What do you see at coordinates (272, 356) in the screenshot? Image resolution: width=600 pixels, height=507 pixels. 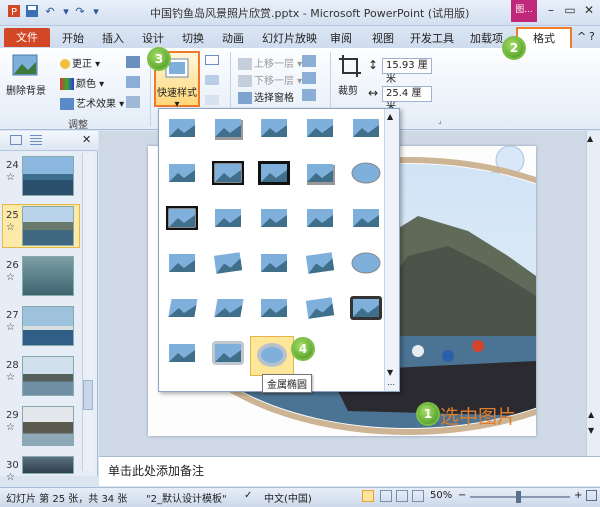 I see `gallery-item-metal-oval` at bounding box center [272, 356].